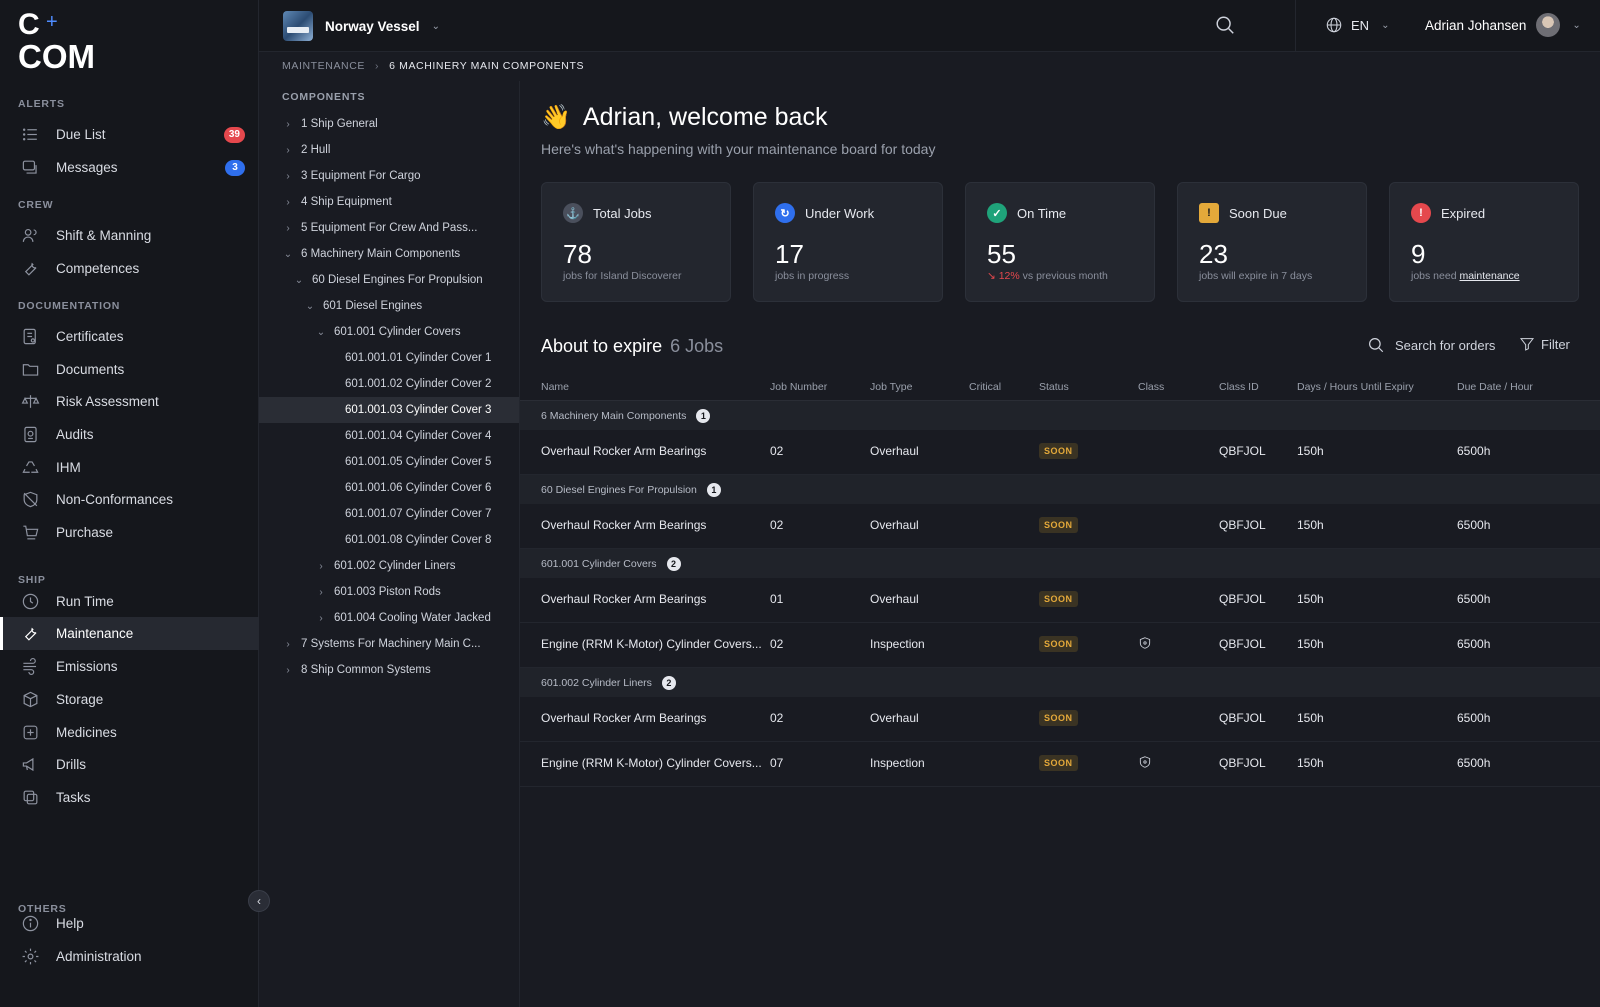  I want to click on sidebar-item-label: Emissions, so click(87, 666).